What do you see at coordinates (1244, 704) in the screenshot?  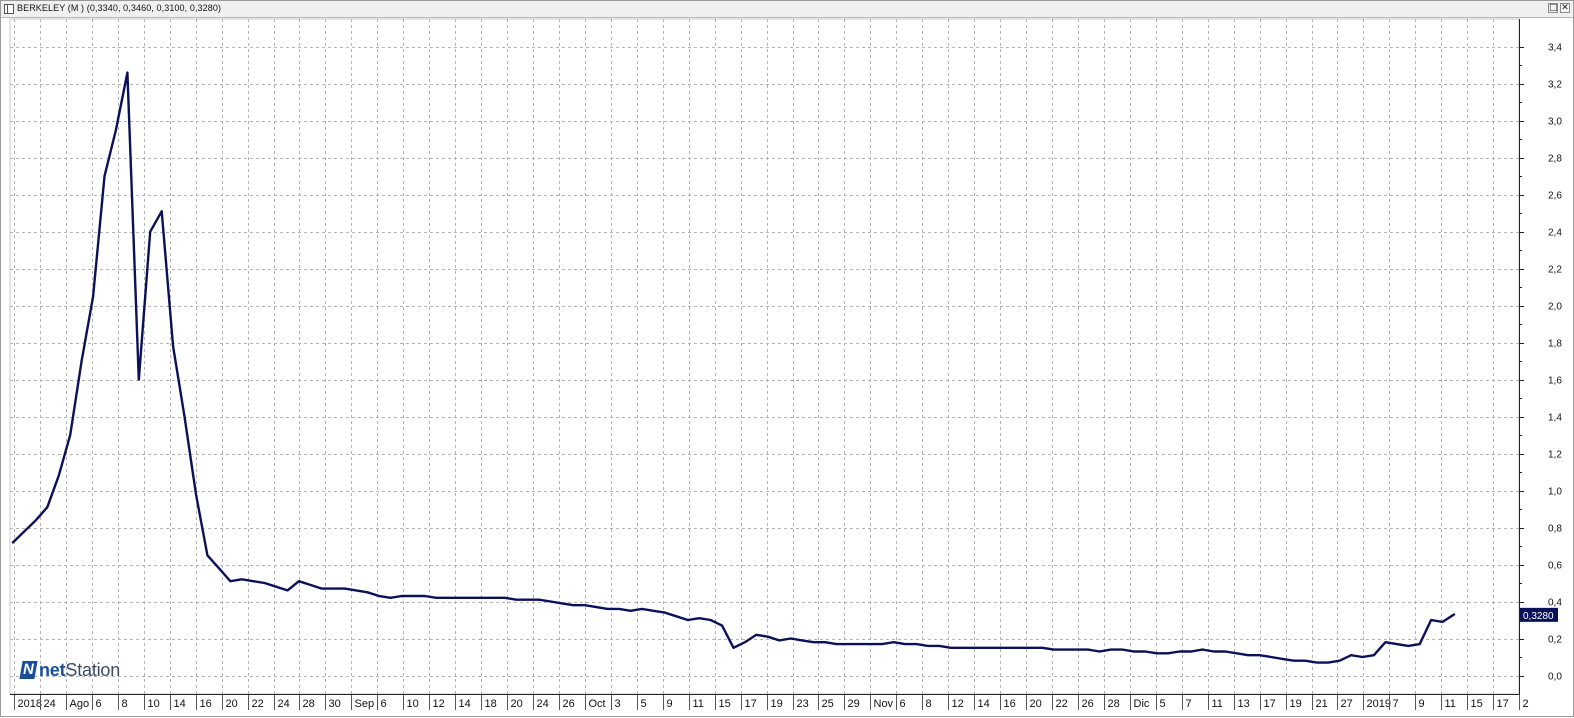 I see `x-tick-label: 13` at bounding box center [1244, 704].